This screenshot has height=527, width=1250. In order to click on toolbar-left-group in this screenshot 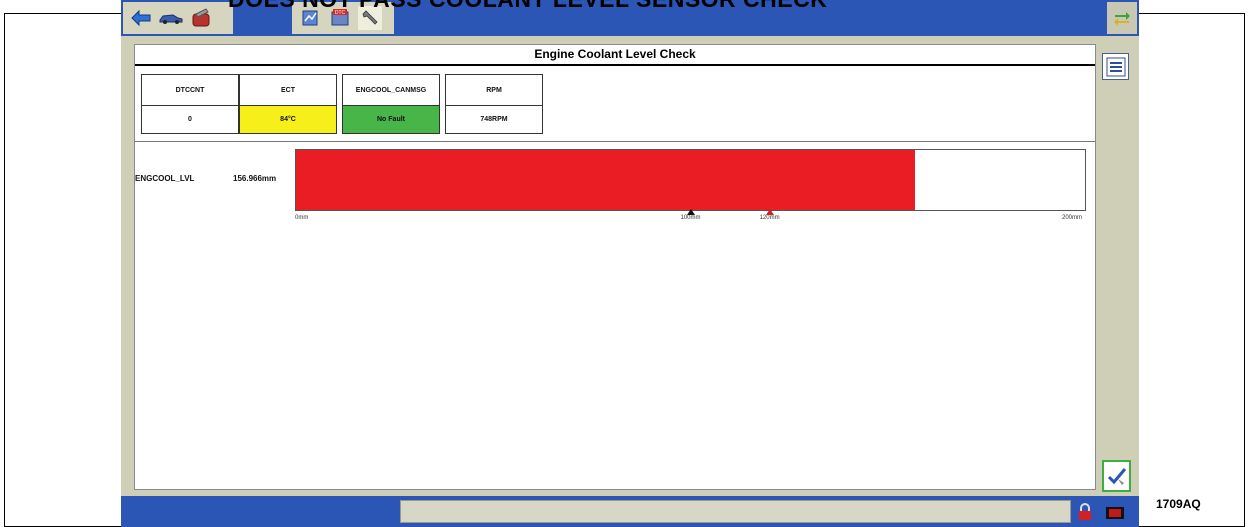, I will do `click(178, 18)`.